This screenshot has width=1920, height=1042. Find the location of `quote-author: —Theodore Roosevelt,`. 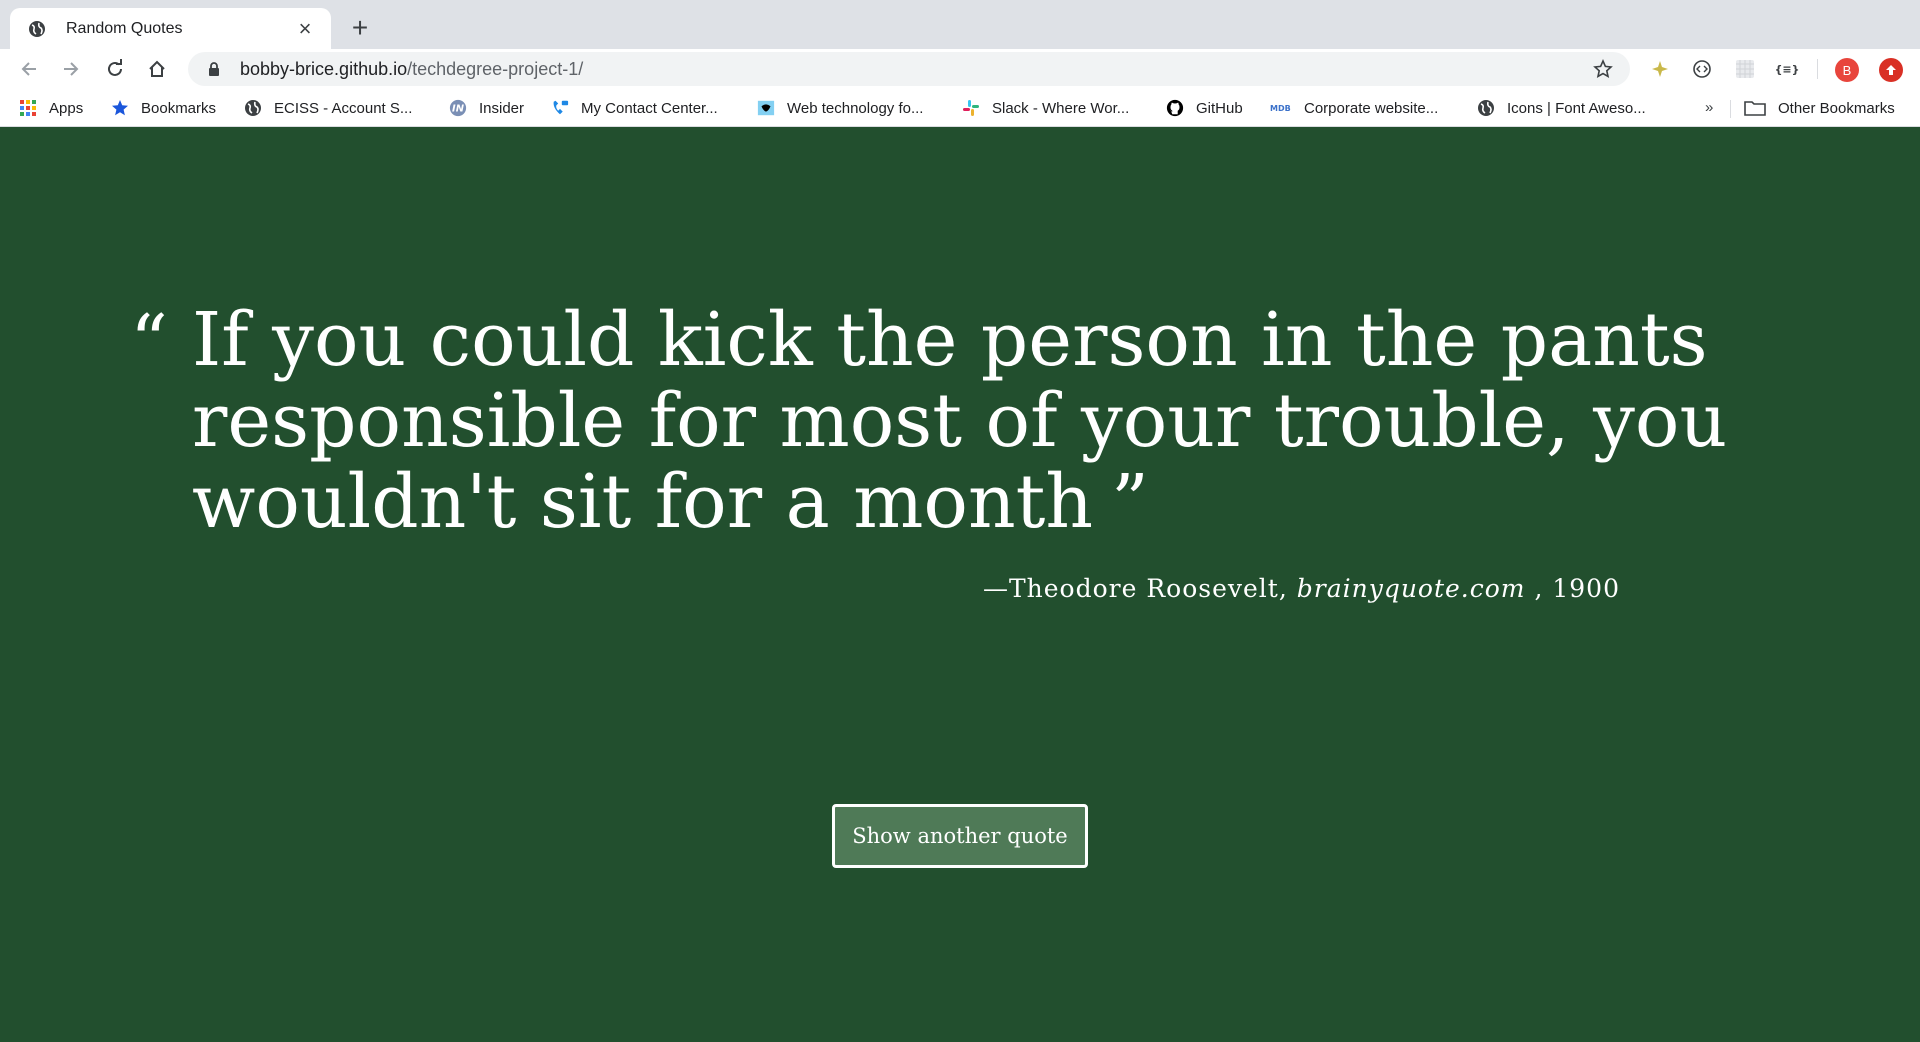

quote-author: —Theodore Roosevelt, is located at coordinates (1139, 588).